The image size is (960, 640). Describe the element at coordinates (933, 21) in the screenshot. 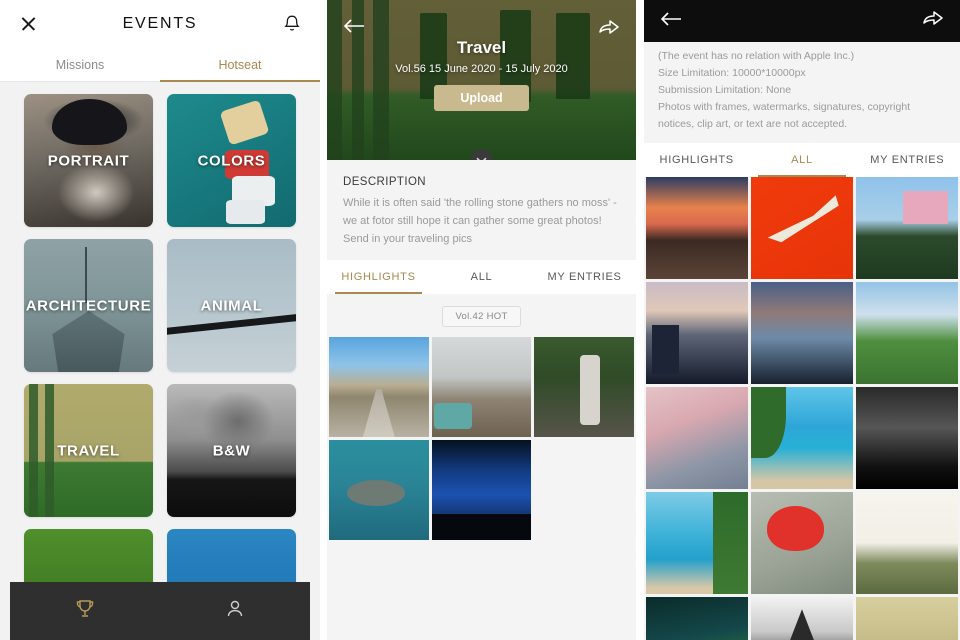

I see `share-icon` at that location.